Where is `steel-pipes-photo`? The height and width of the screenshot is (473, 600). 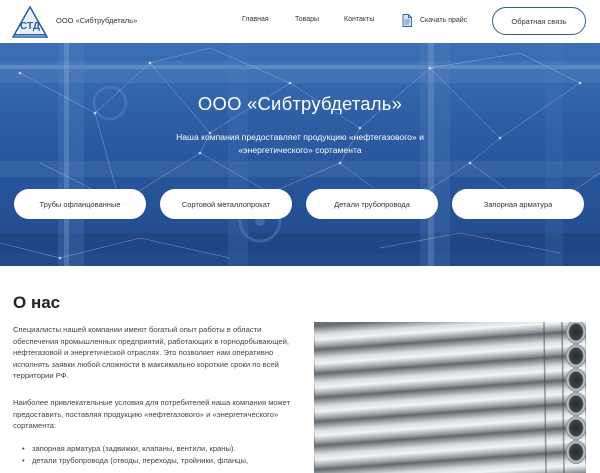 steel-pipes-photo is located at coordinates (450, 397).